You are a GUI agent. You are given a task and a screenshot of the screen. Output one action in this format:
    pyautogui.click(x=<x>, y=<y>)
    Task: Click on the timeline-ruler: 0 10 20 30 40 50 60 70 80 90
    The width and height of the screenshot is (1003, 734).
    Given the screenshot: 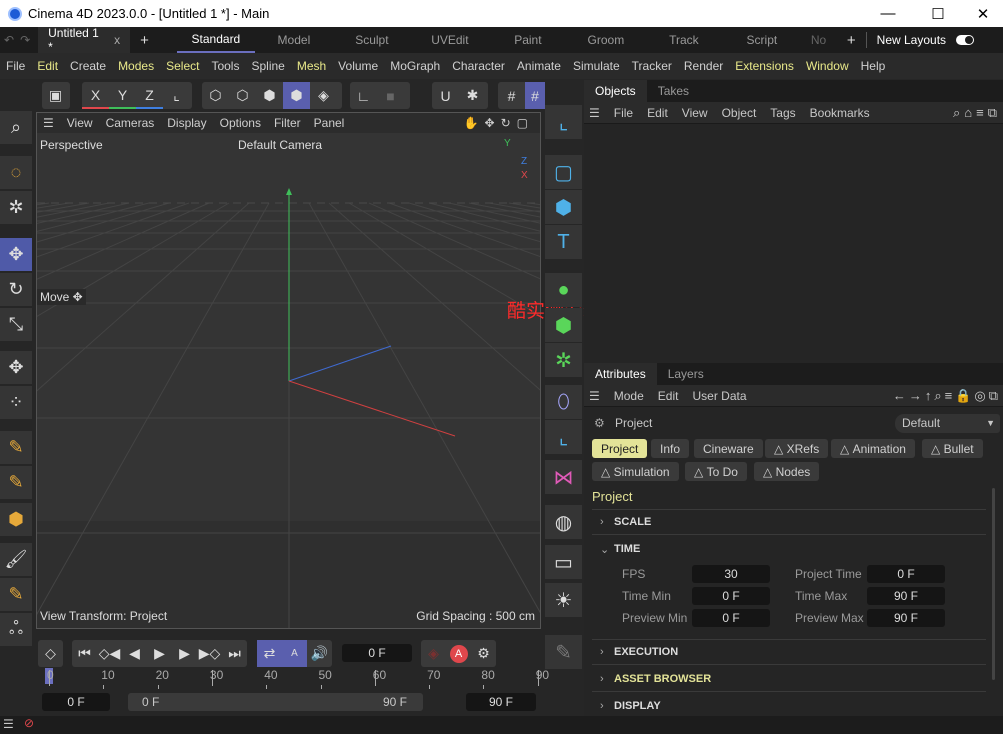 What is the action you would take?
    pyautogui.click(x=294, y=682)
    